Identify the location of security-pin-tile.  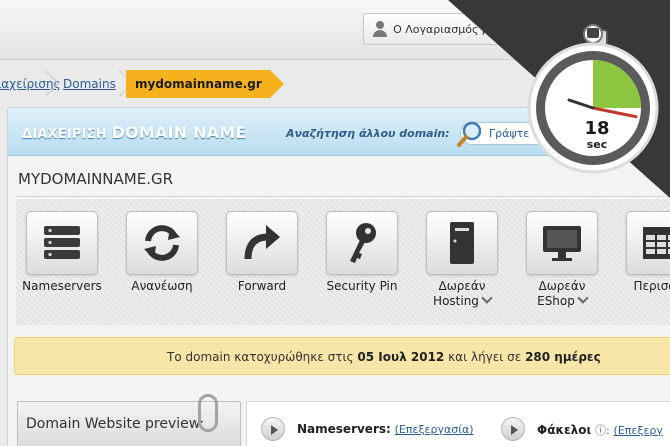
(362, 243).